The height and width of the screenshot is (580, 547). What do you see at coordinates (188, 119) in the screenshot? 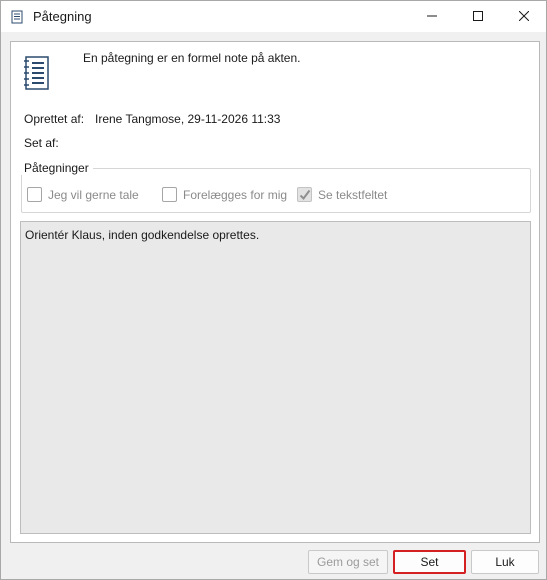
I see `created-by-value: Irene Tangmose, 29-11-2026 11:33` at bounding box center [188, 119].